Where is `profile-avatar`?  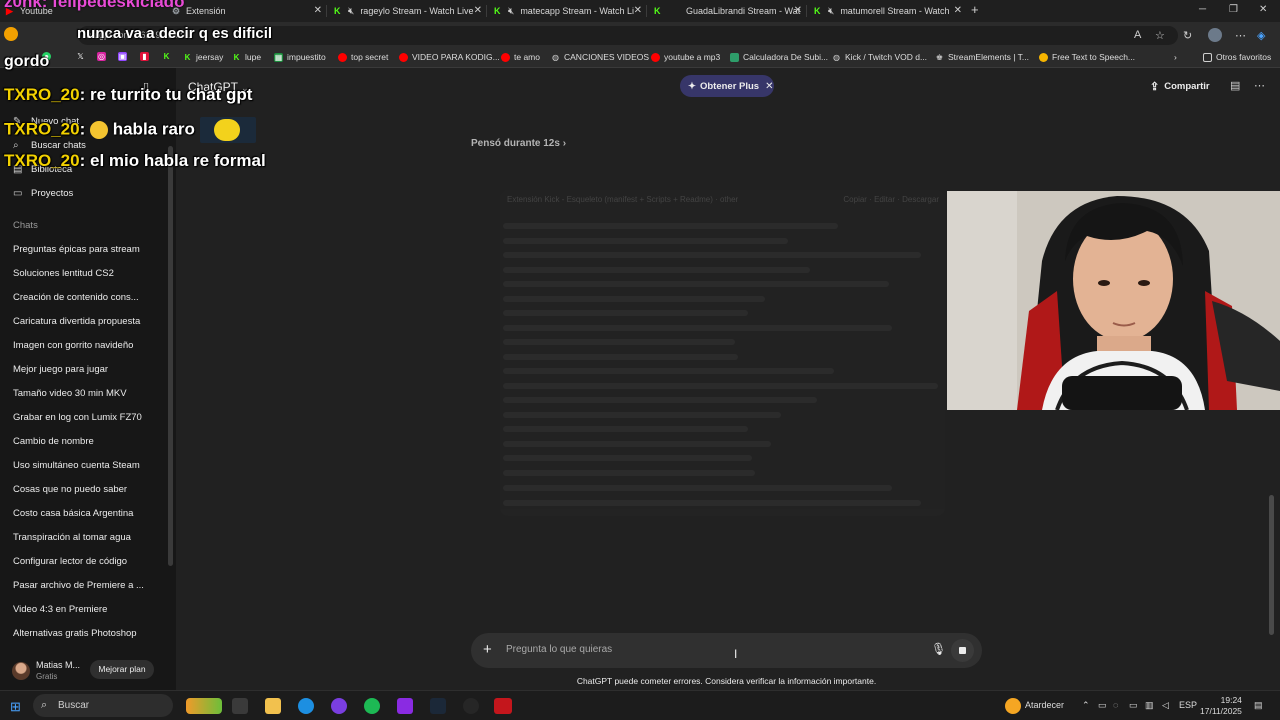 profile-avatar is located at coordinates (1215, 35).